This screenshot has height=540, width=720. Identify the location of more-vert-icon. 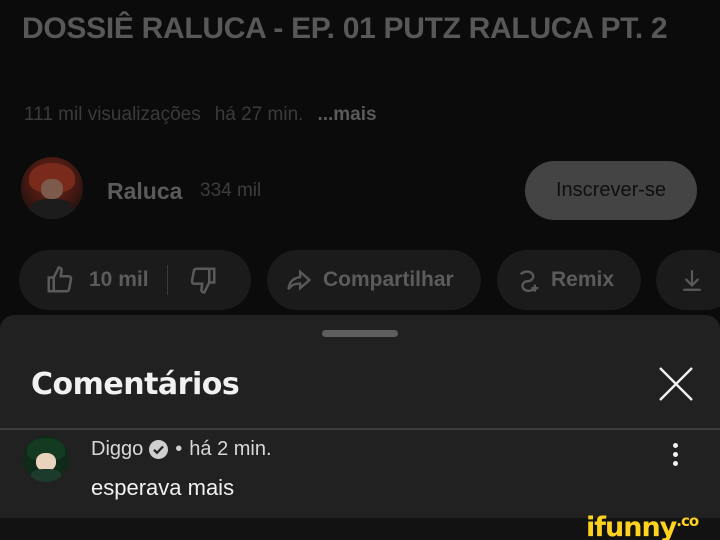
(675, 458).